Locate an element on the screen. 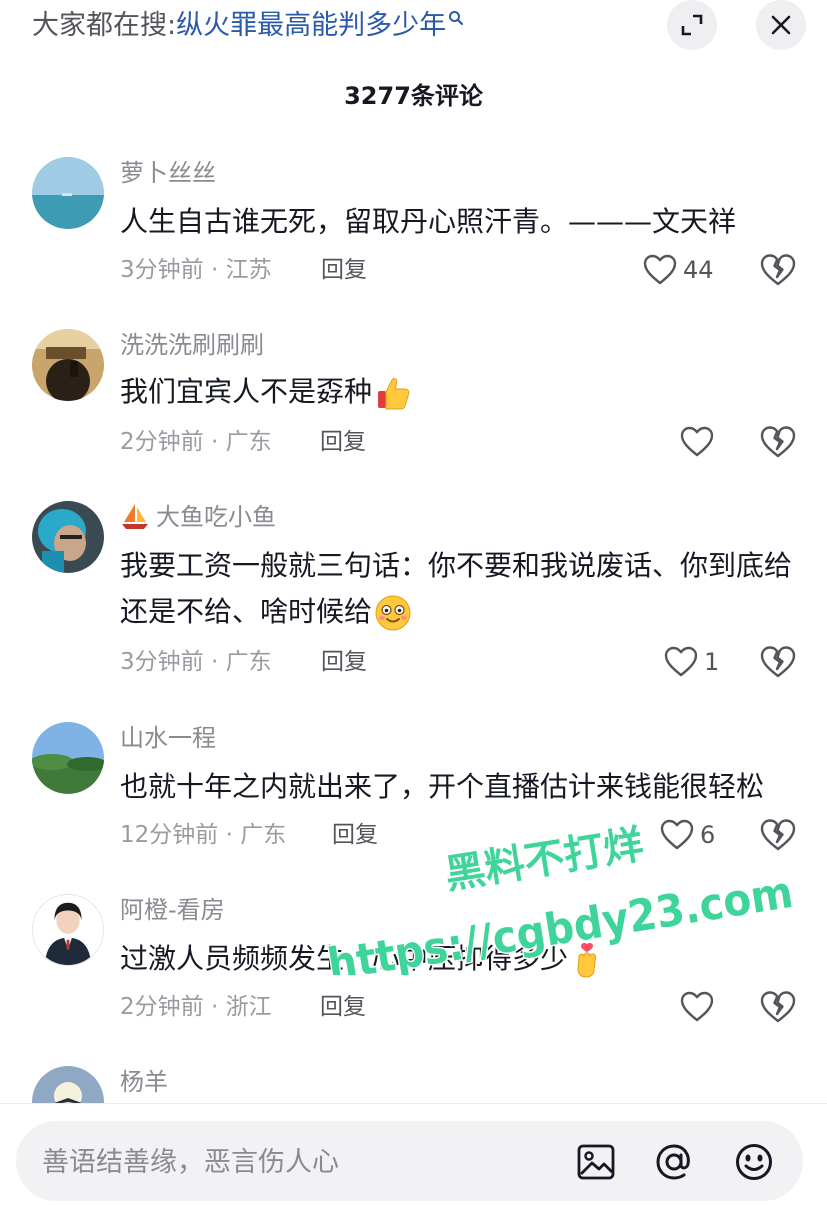  comment-text: 我们宜宾人不是孬种 is located at coordinates (465, 392).